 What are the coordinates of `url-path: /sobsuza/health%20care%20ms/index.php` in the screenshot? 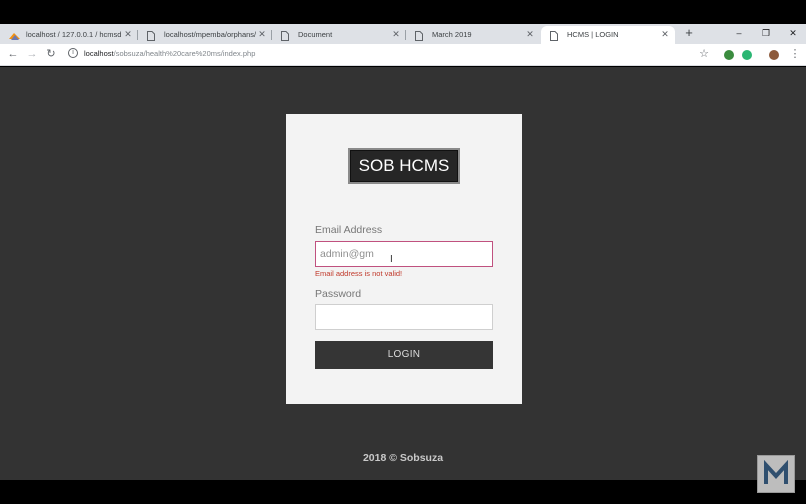 It's located at (184, 53).